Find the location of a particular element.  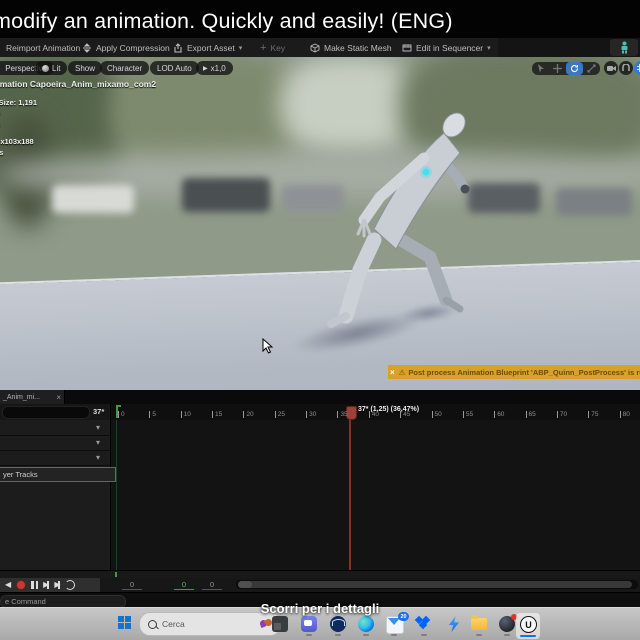

character-button: Character is located at coordinates (125, 68).